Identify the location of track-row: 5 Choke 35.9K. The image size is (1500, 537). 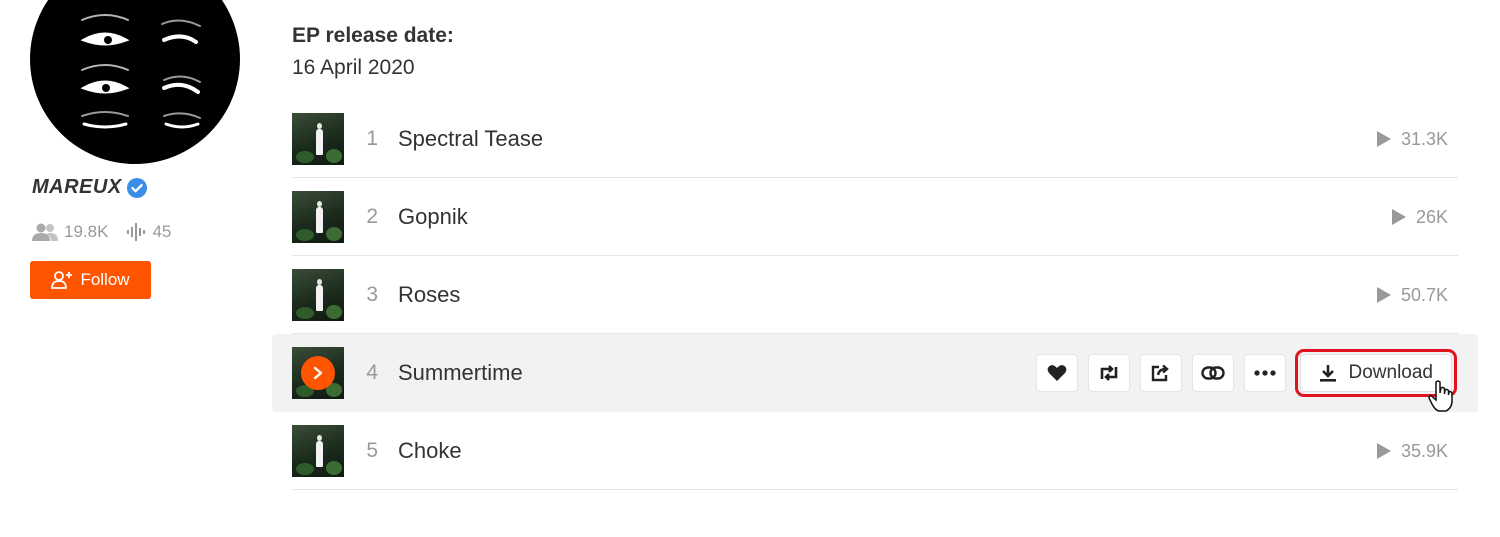
(875, 451).